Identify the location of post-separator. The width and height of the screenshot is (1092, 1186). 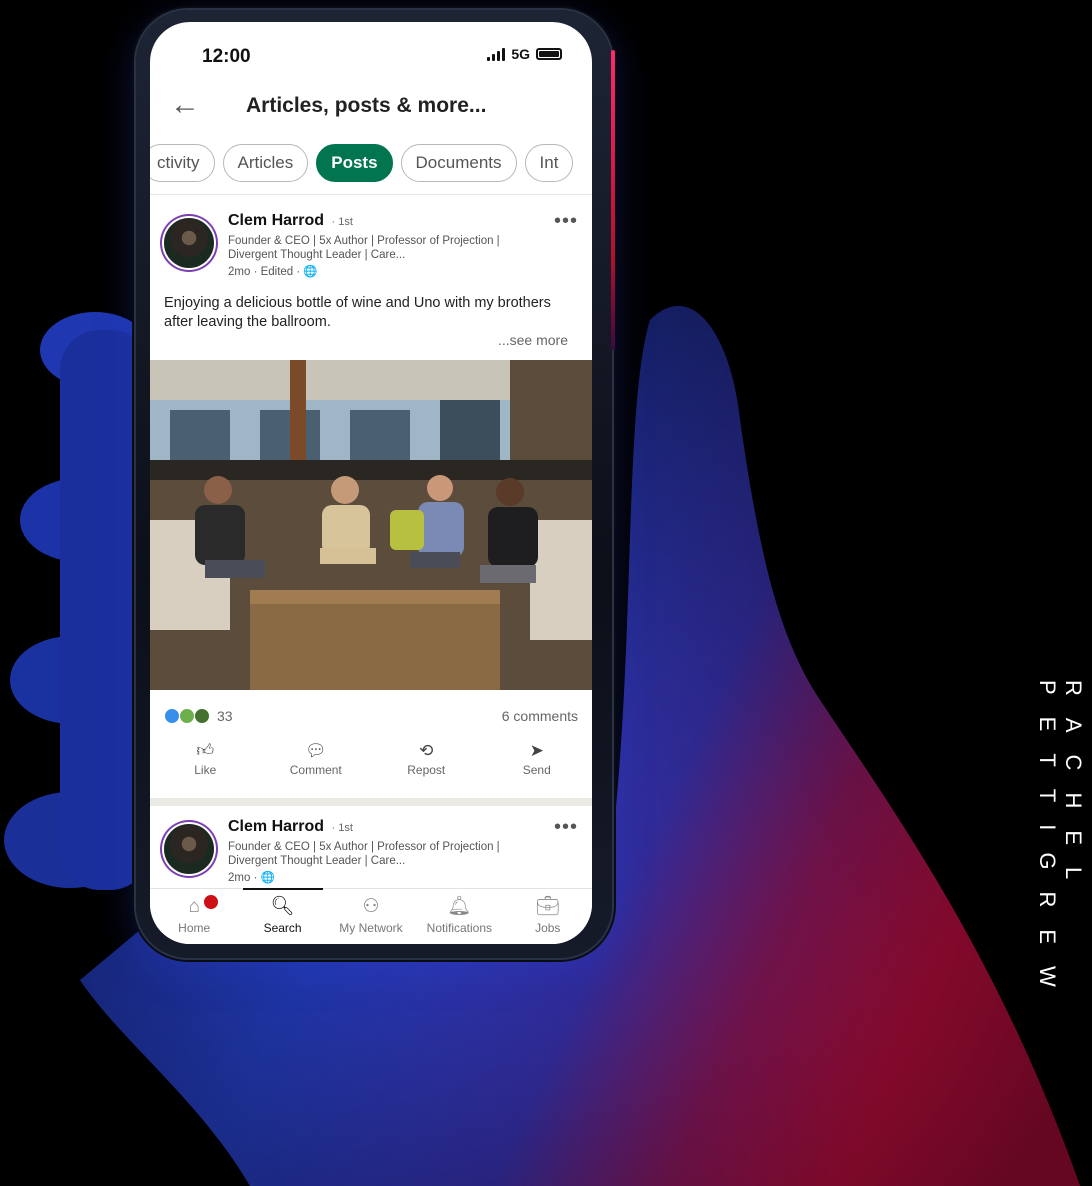
(371, 802).